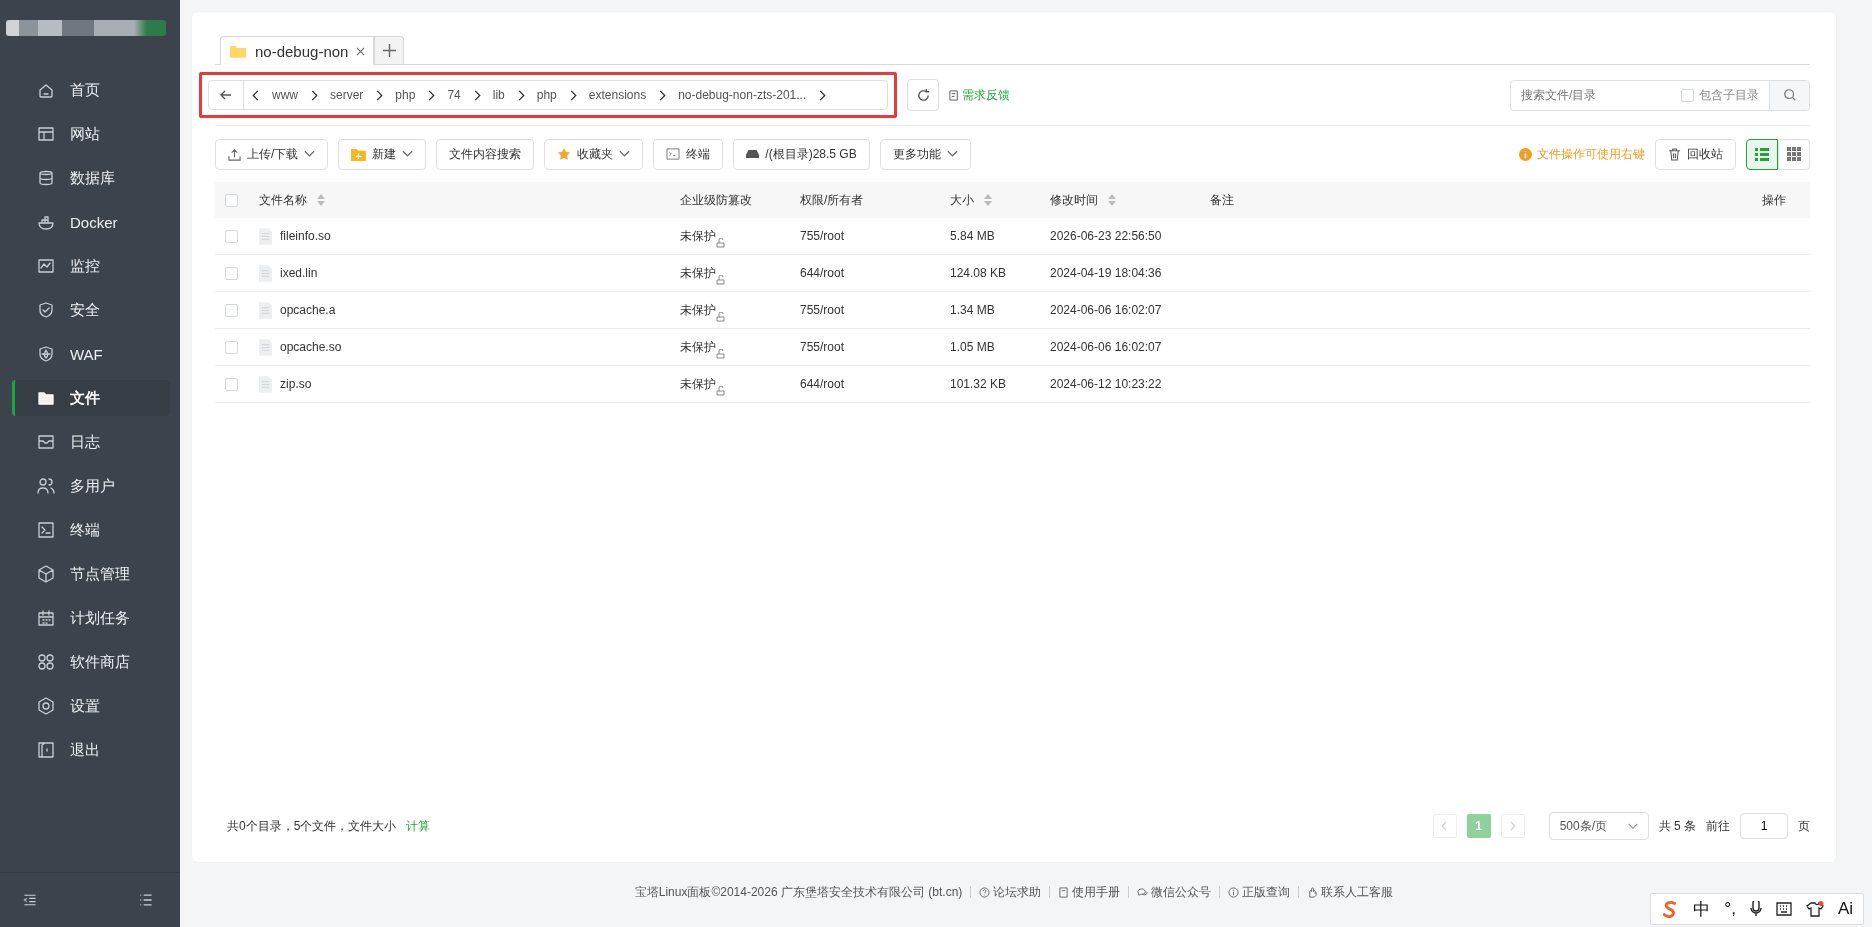 This screenshot has width=1872, height=927. What do you see at coordinates (716, 200) in the screenshot?
I see `column-header: 企业级防篡改` at bounding box center [716, 200].